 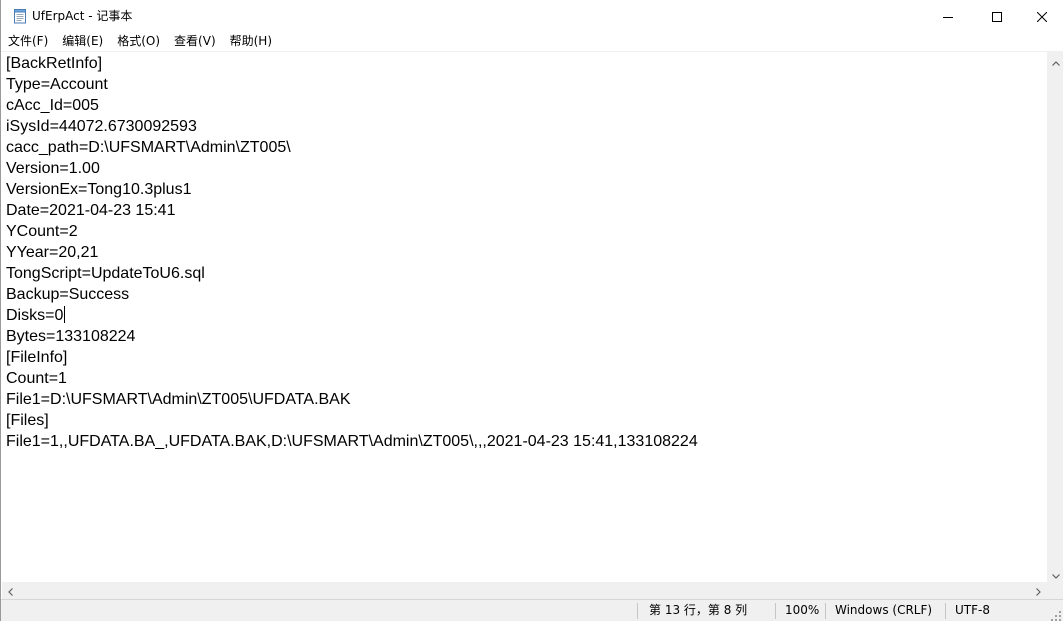 I want to click on menu-bar: 文件(F) 编辑(E) 格式(O) 查看(V) 帮助(H), so click(x=532, y=41).